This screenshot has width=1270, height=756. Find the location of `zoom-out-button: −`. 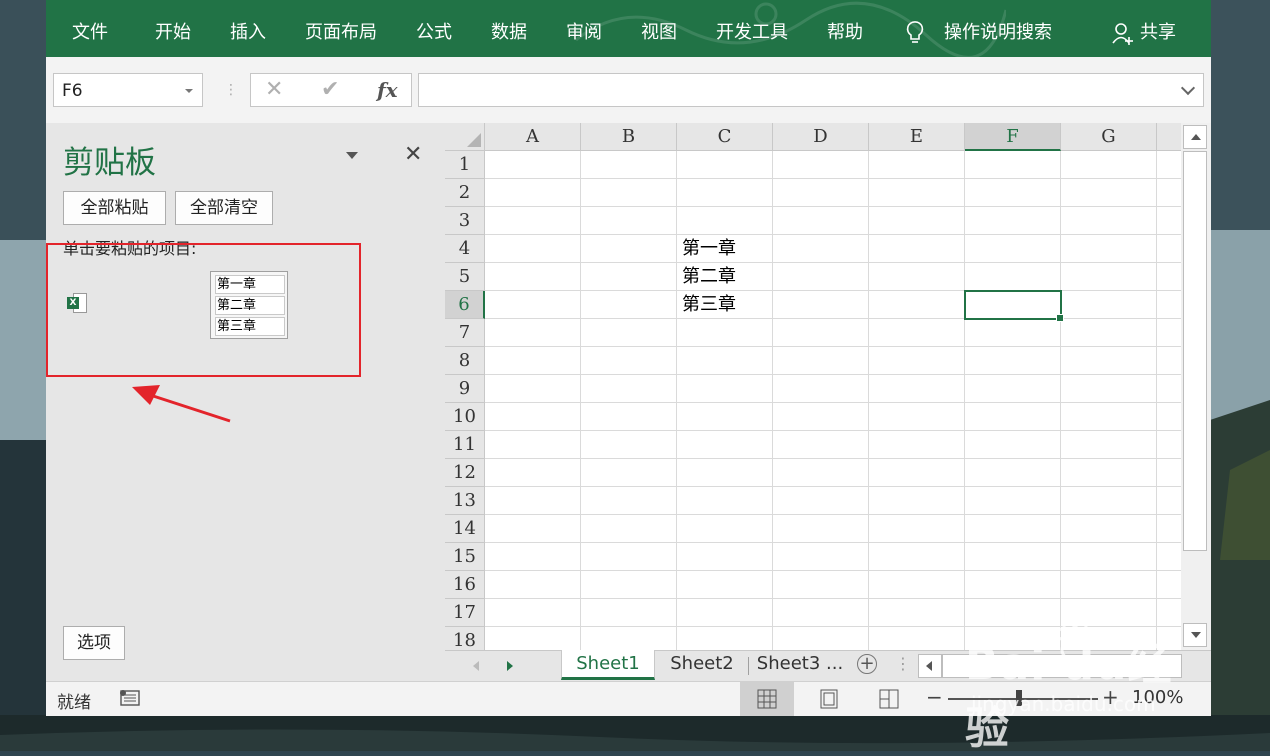

zoom-out-button: − is located at coordinates (934, 697).